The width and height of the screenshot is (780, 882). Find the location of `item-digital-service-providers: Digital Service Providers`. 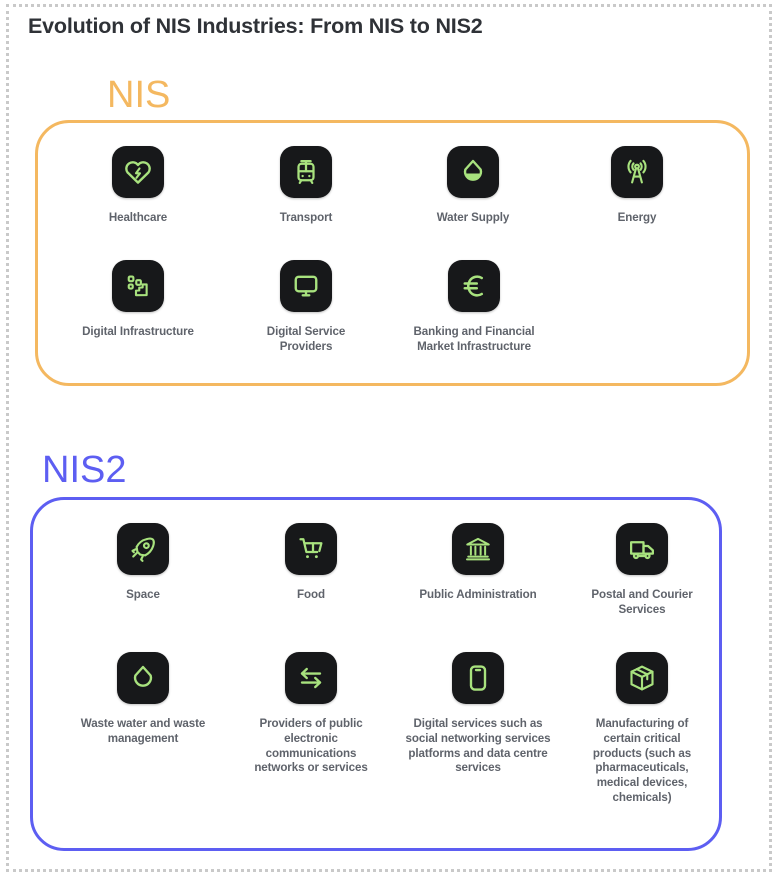

item-digital-service-providers: Digital Service Providers is located at coordinates (306, 307).